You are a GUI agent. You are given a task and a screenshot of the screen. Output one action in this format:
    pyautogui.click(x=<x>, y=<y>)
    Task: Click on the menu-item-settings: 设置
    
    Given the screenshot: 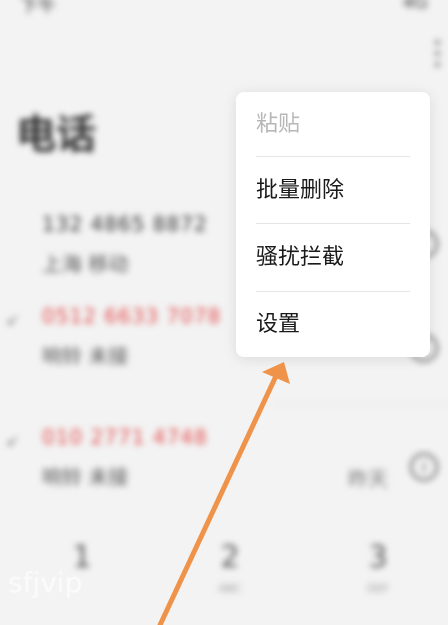 What is the action you would take?
    pyautogui.click(x=333, y=325)
    